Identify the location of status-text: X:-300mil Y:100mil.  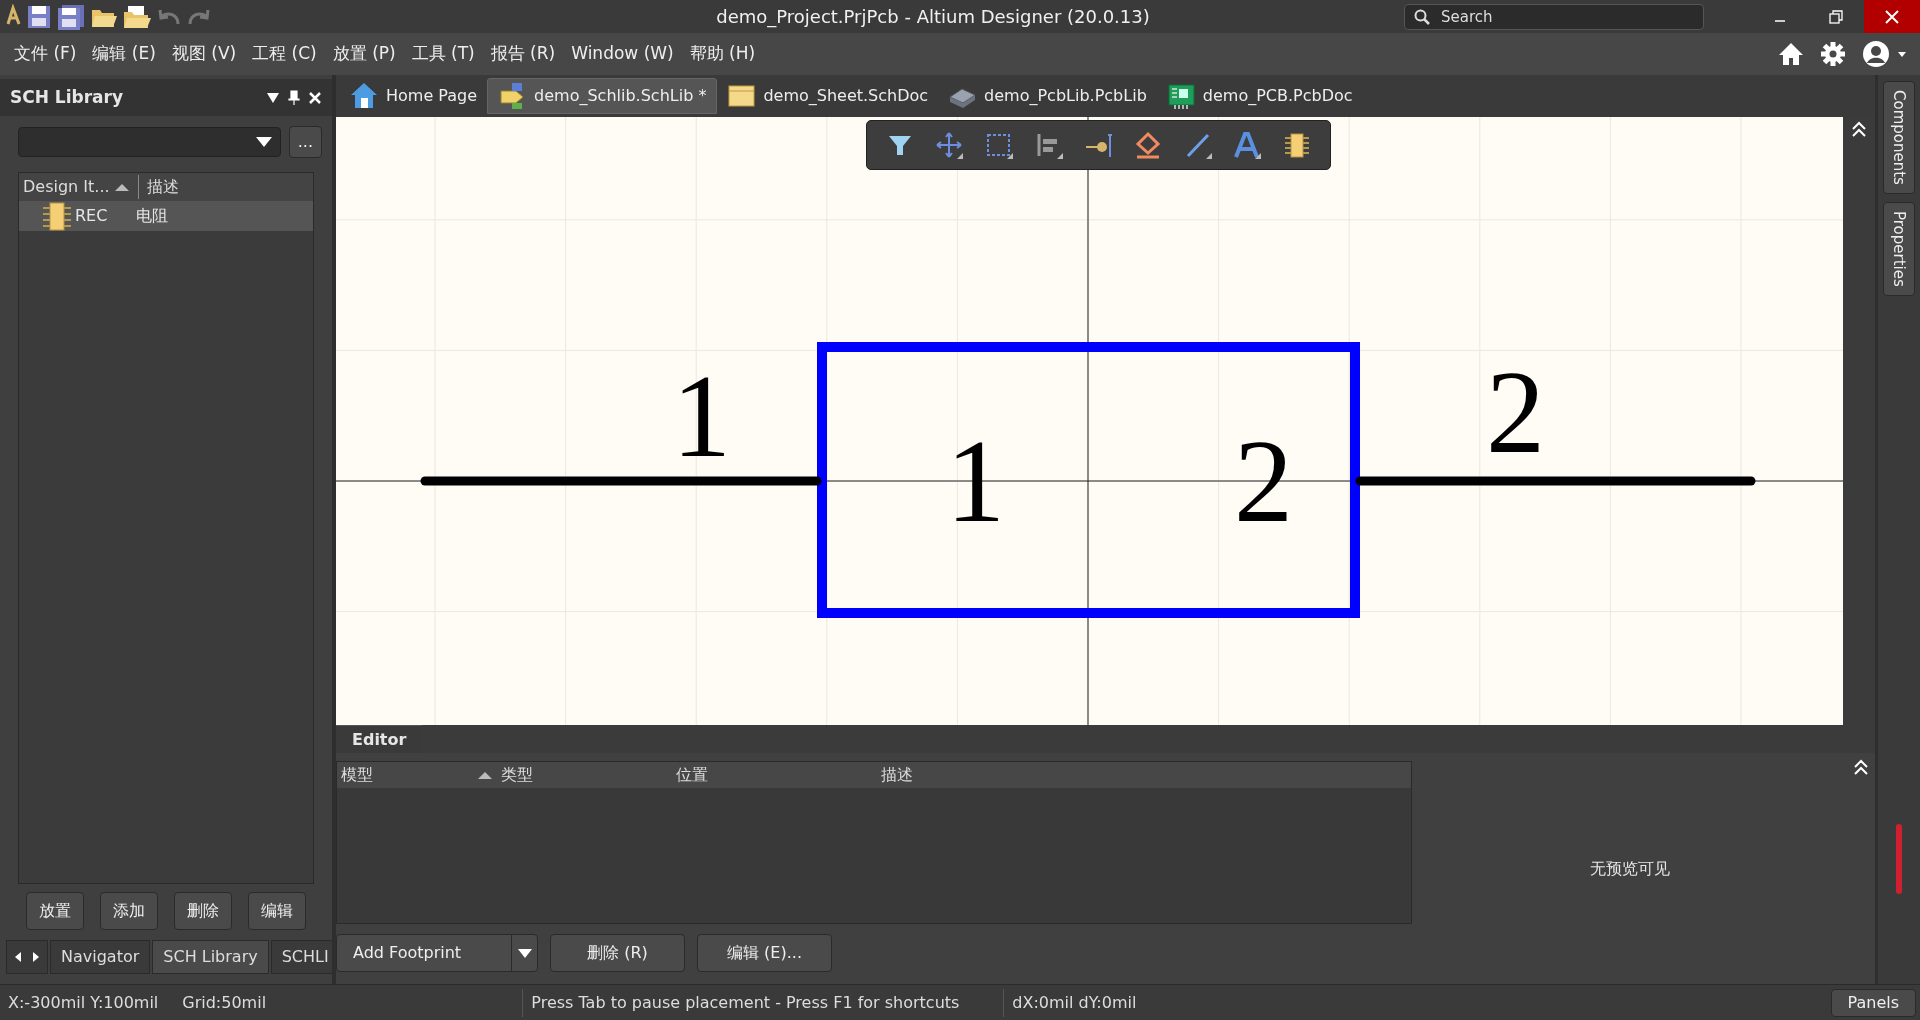
(83, 1002).